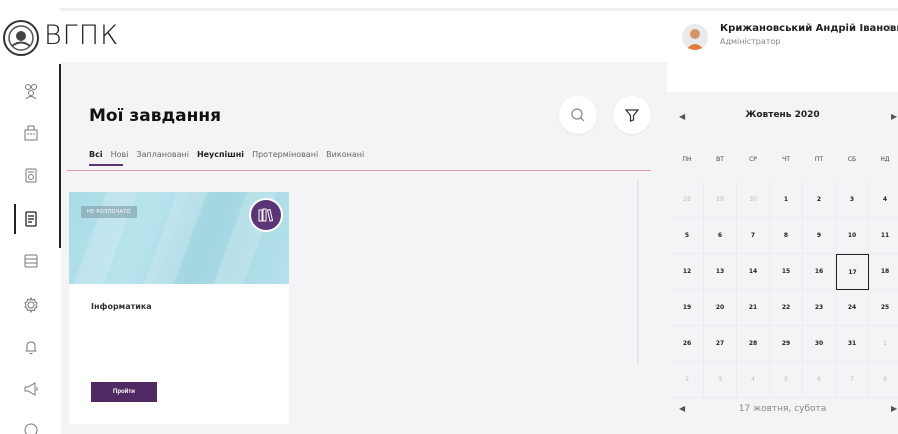  Describe the element at coordinates (809, 28) in the screenshot. I see `user-name: Крижановський Андрій Іванович` at that location.